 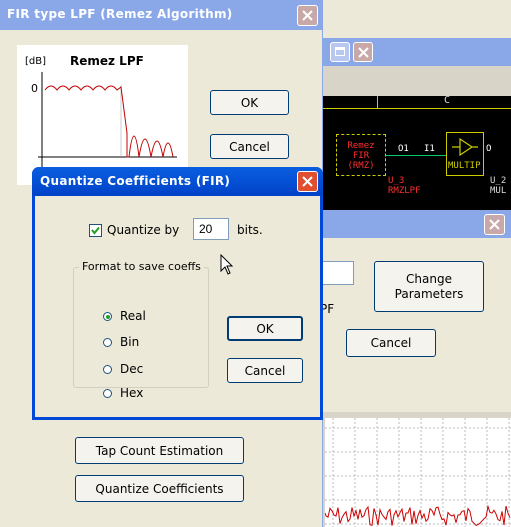 I want to click on parameters-dialog-titlebar, so click(x=415, y=224).